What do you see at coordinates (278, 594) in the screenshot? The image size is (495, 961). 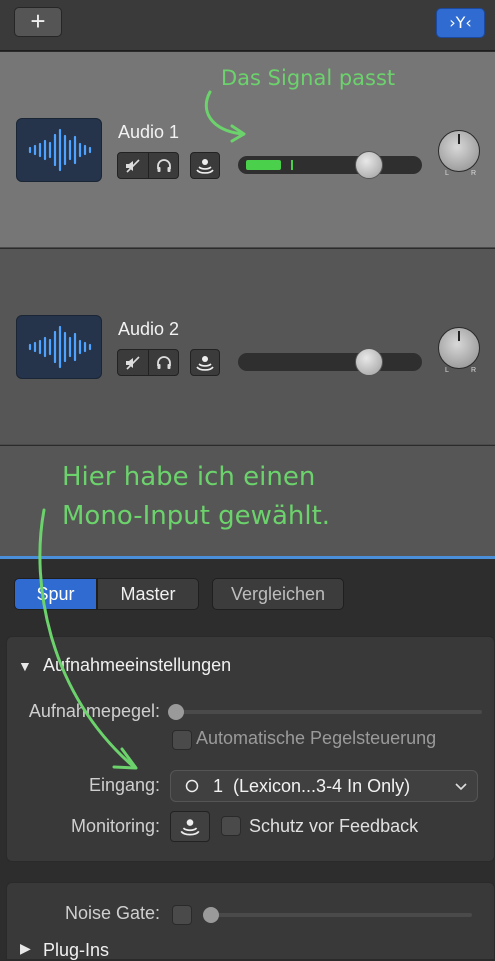 I see `compare-button: Vergleichen` at bounding box center [278, 594].